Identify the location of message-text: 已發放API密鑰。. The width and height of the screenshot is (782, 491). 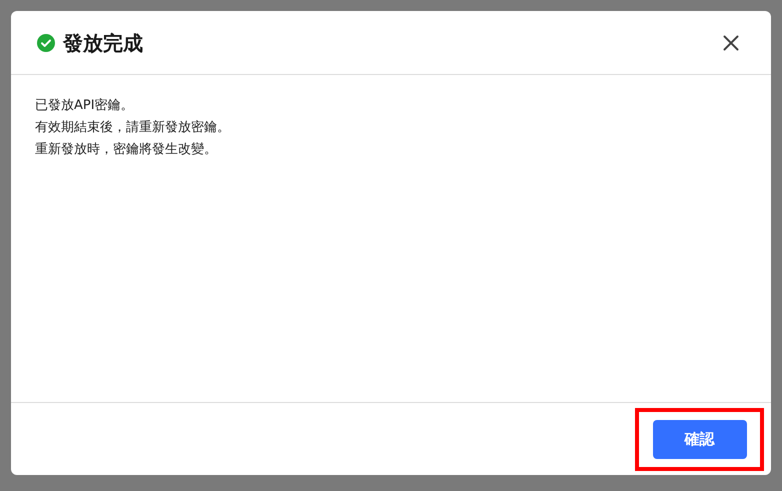
(85, 106).